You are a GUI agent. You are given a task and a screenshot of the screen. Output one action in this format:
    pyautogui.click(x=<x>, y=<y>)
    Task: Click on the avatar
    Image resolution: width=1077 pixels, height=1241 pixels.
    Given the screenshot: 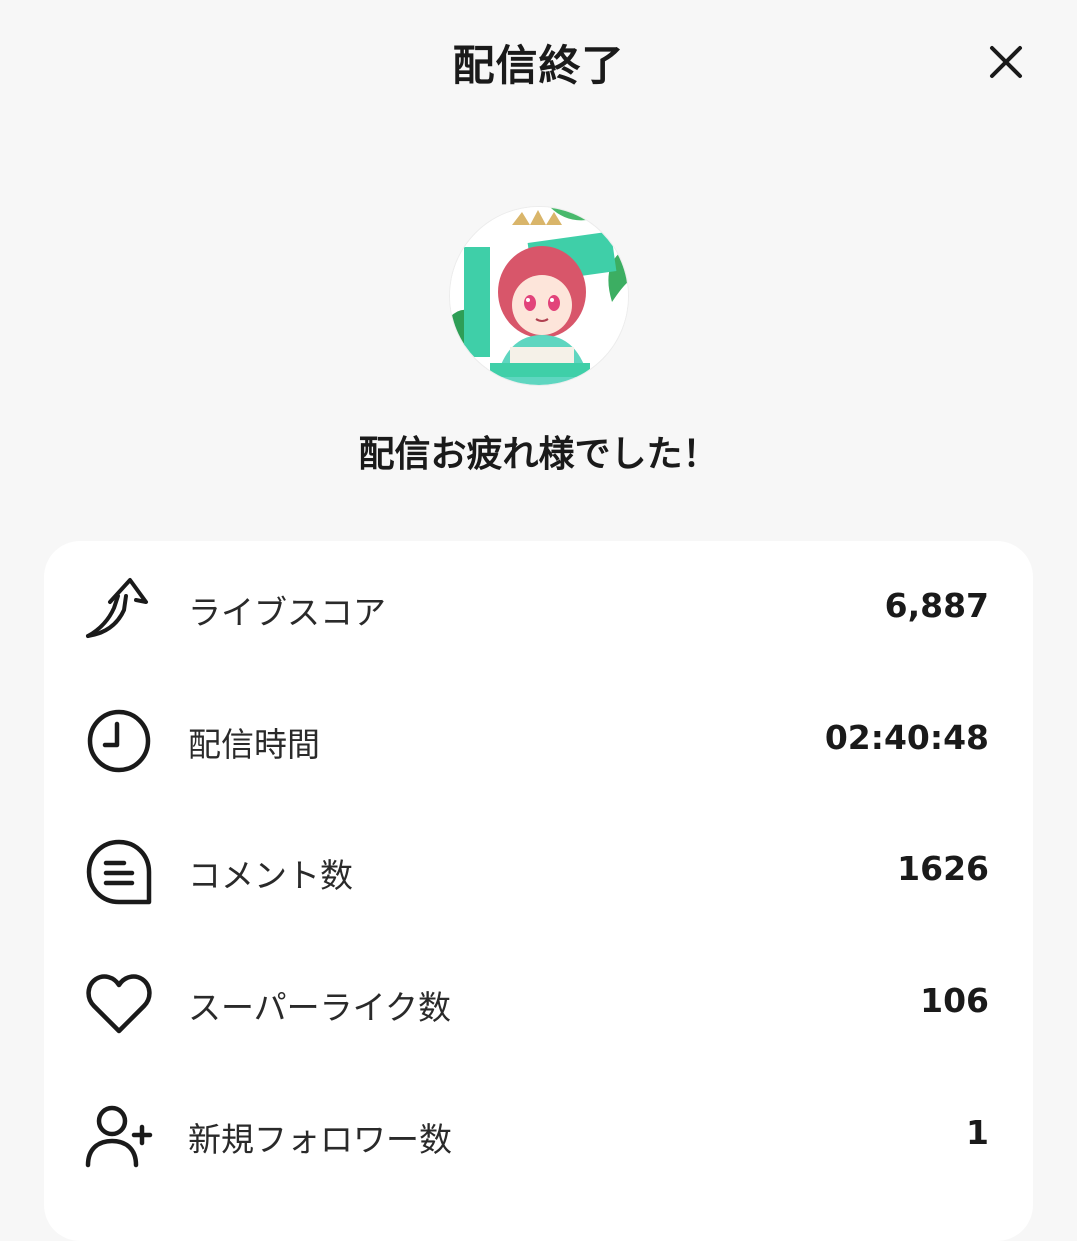 What is the action you would take?
    pyautogui.click(x=539, y=296)
    